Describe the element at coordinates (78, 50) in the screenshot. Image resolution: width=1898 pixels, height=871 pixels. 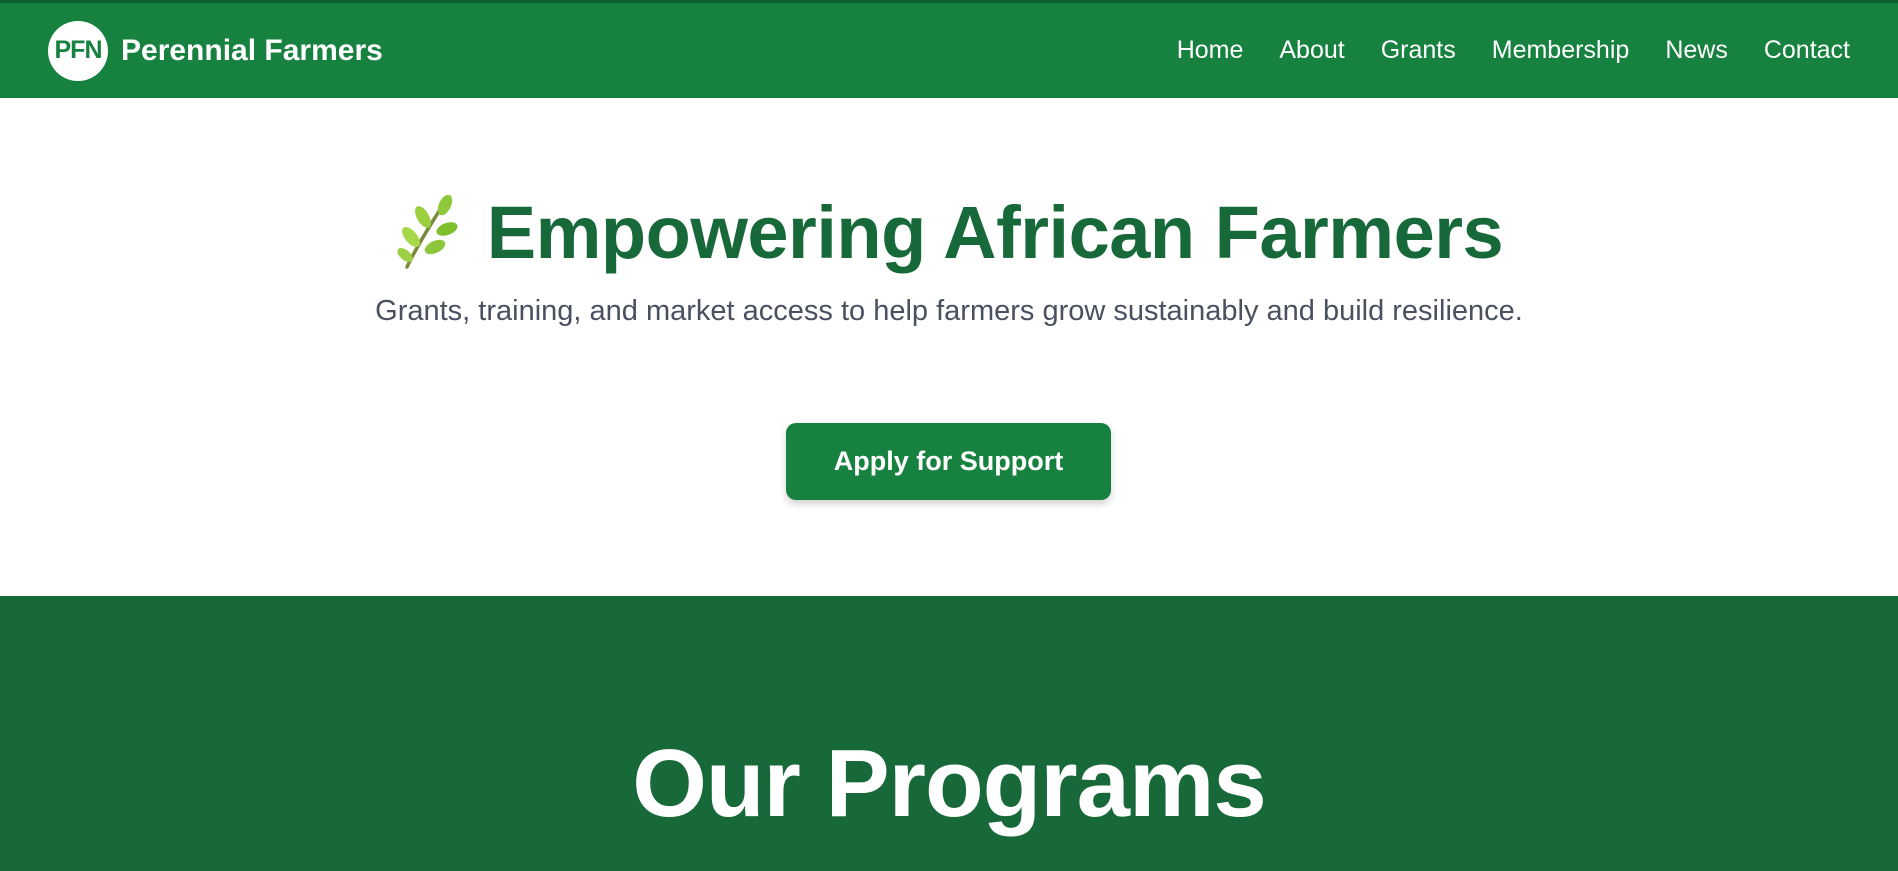
I see `brand-logo: PFN` at that location.